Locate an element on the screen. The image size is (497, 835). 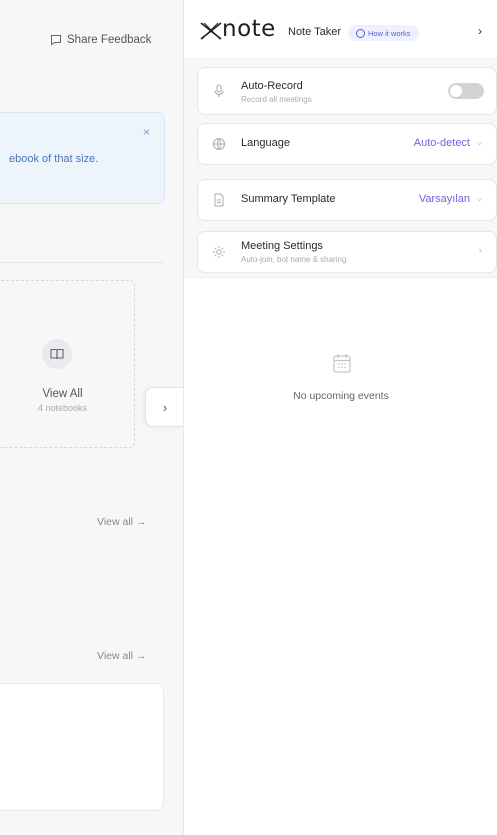
summary-template-value: Varsayılan is located at coordinates (444, 199).